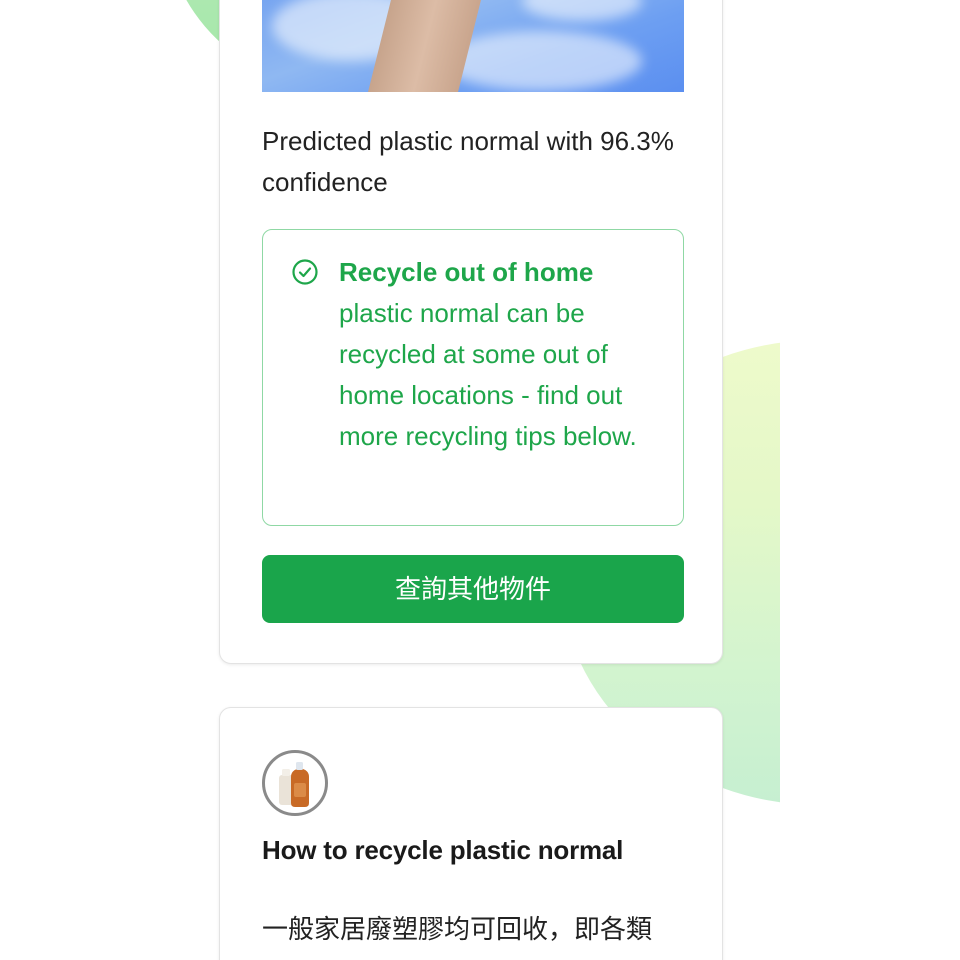  I want to click on uploaded-photo, so click(473, 46).